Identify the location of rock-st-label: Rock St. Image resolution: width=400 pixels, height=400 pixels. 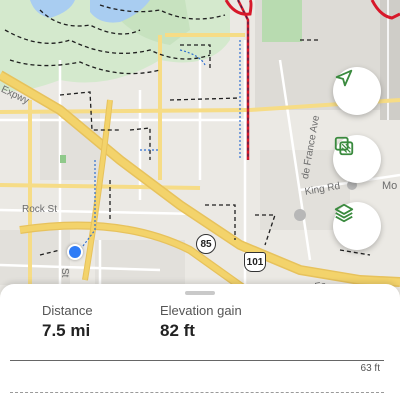
(40, 209).